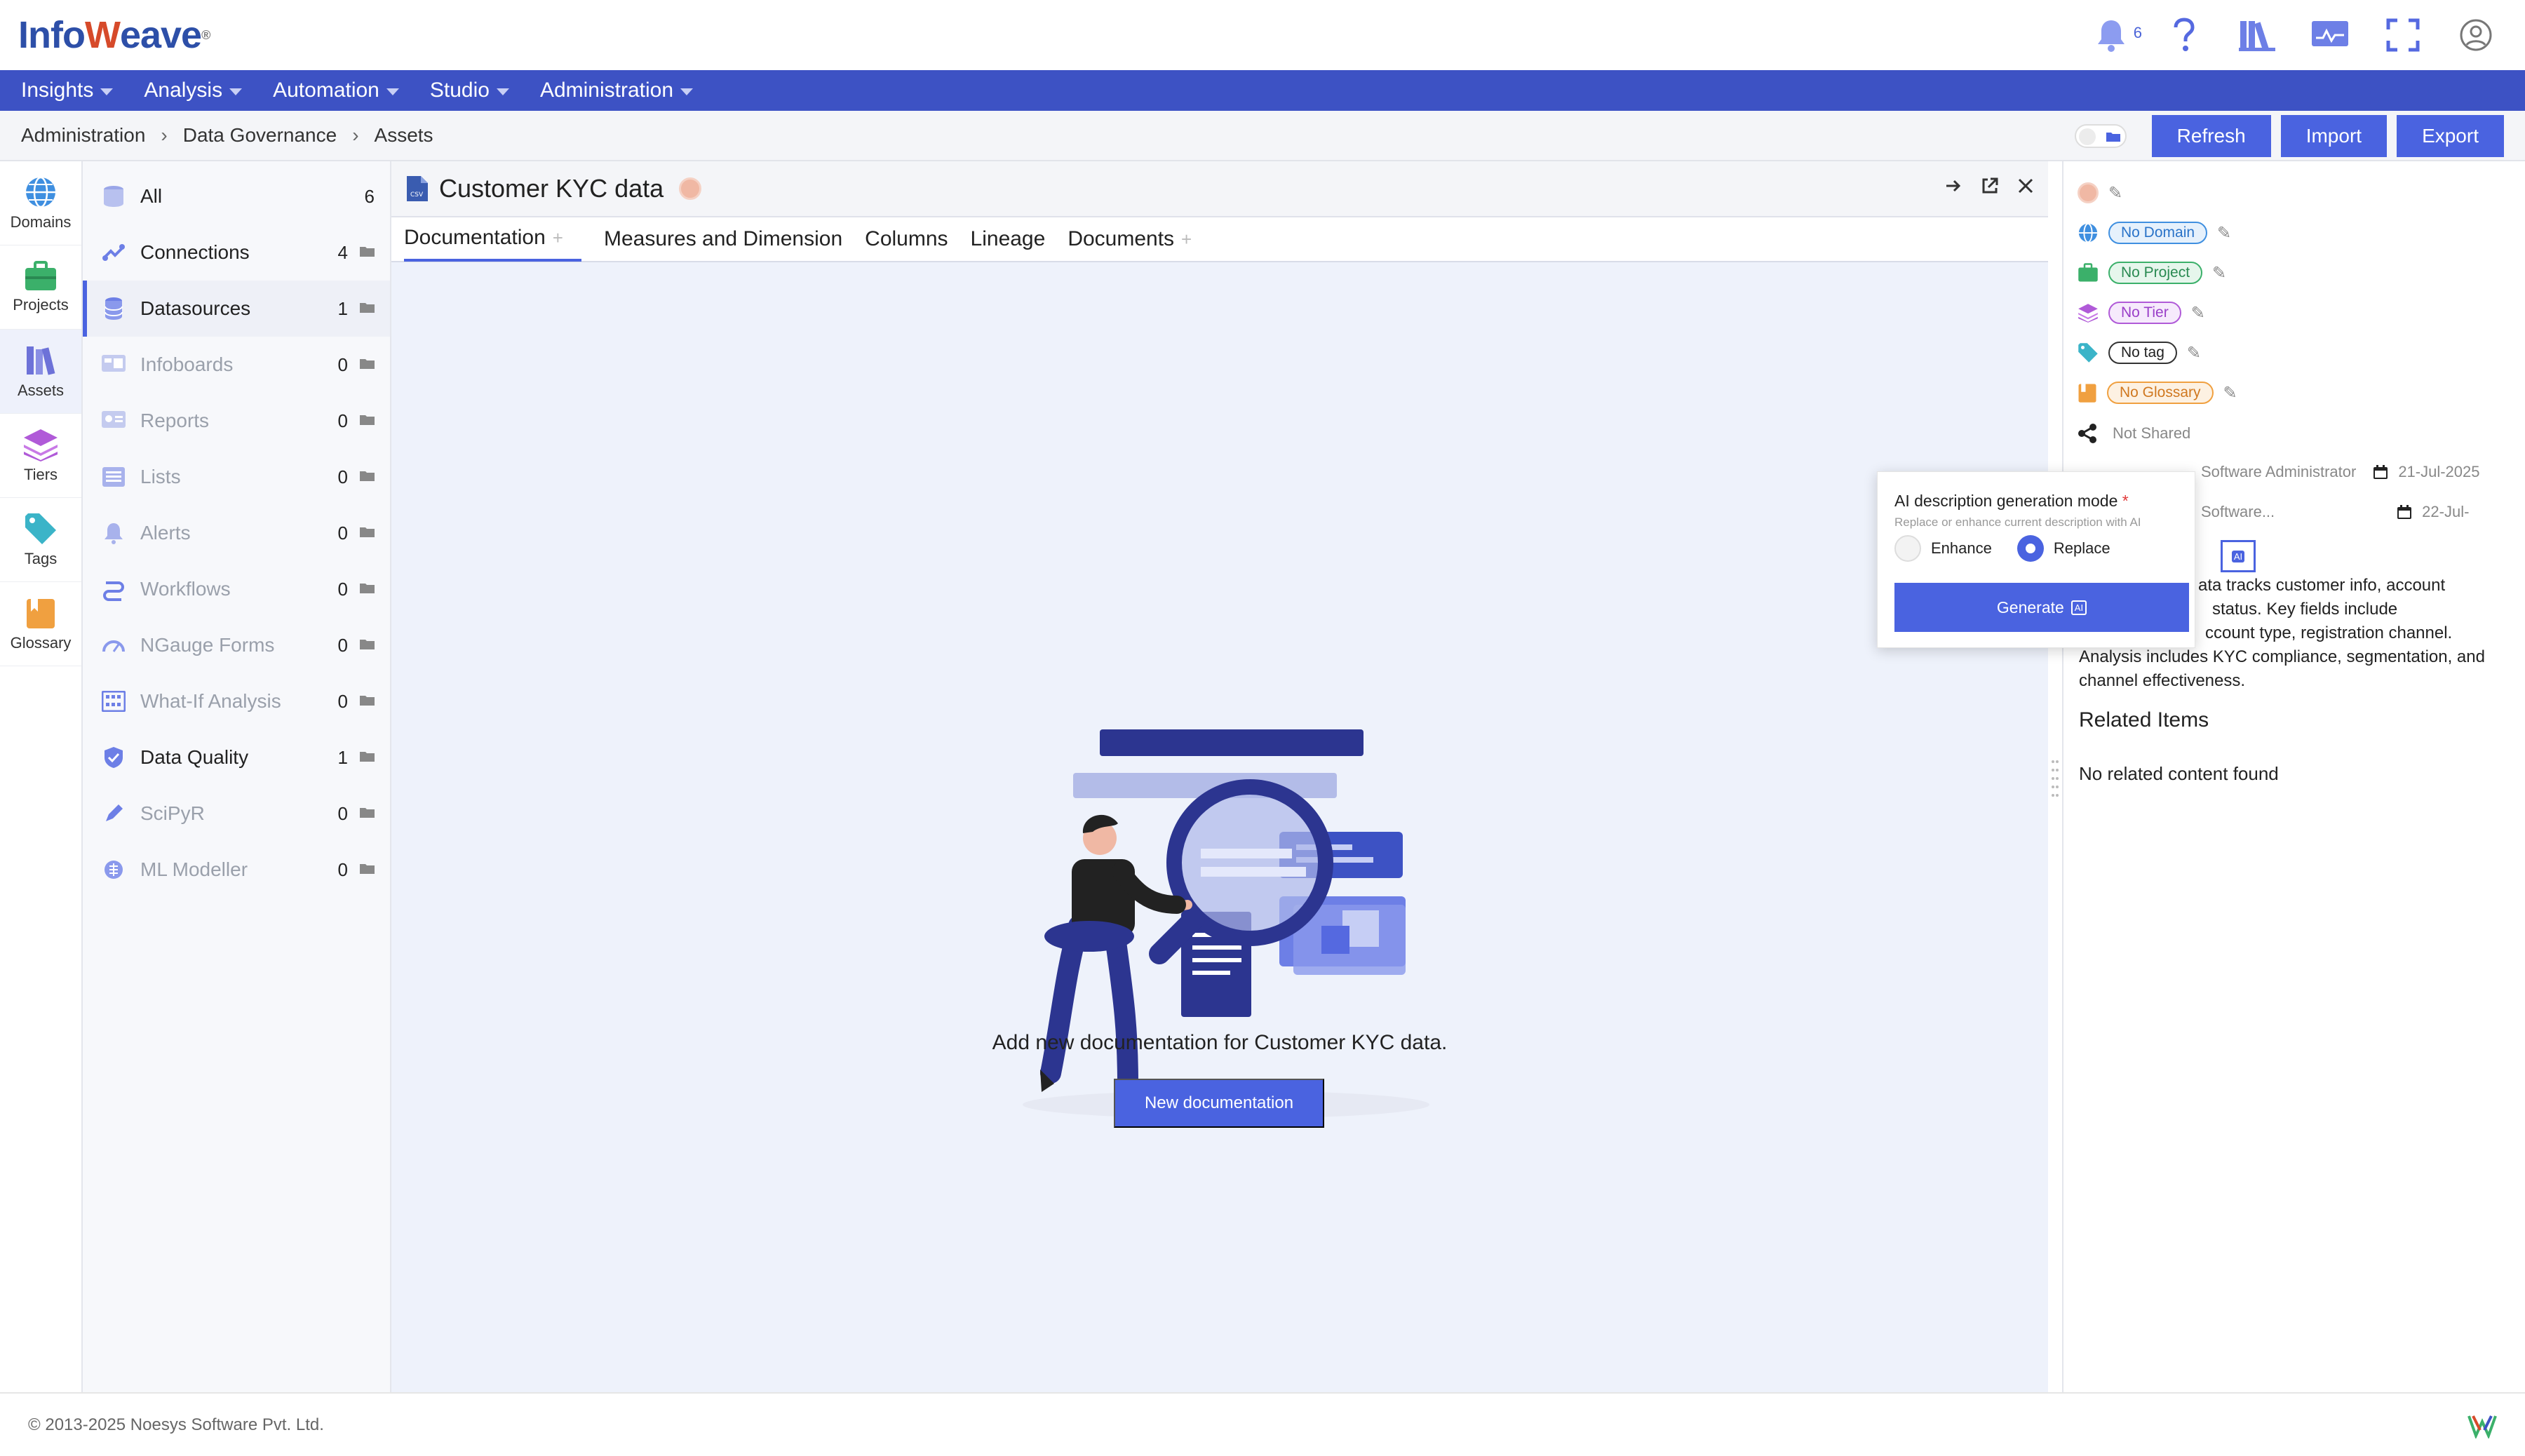 Image resolution: width=2525 pixels, height=1456 pixels. Describe the element at coordinates (1008, 239) in the screenshot. I see `tab-lineage: Lineage` at that location.